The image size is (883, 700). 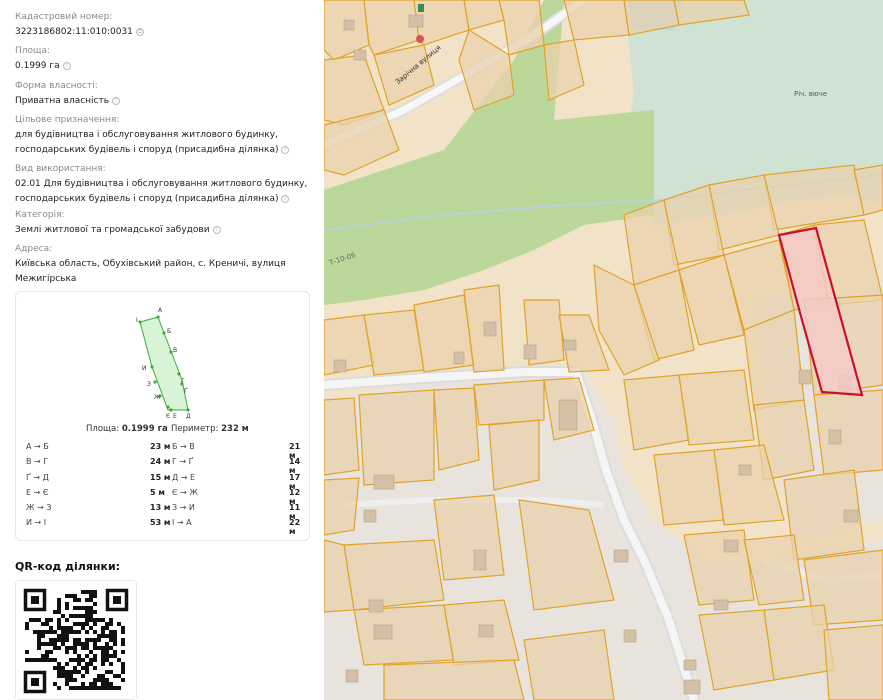 I want to click on address-label: Адреса:, so click(x=34, y=249).